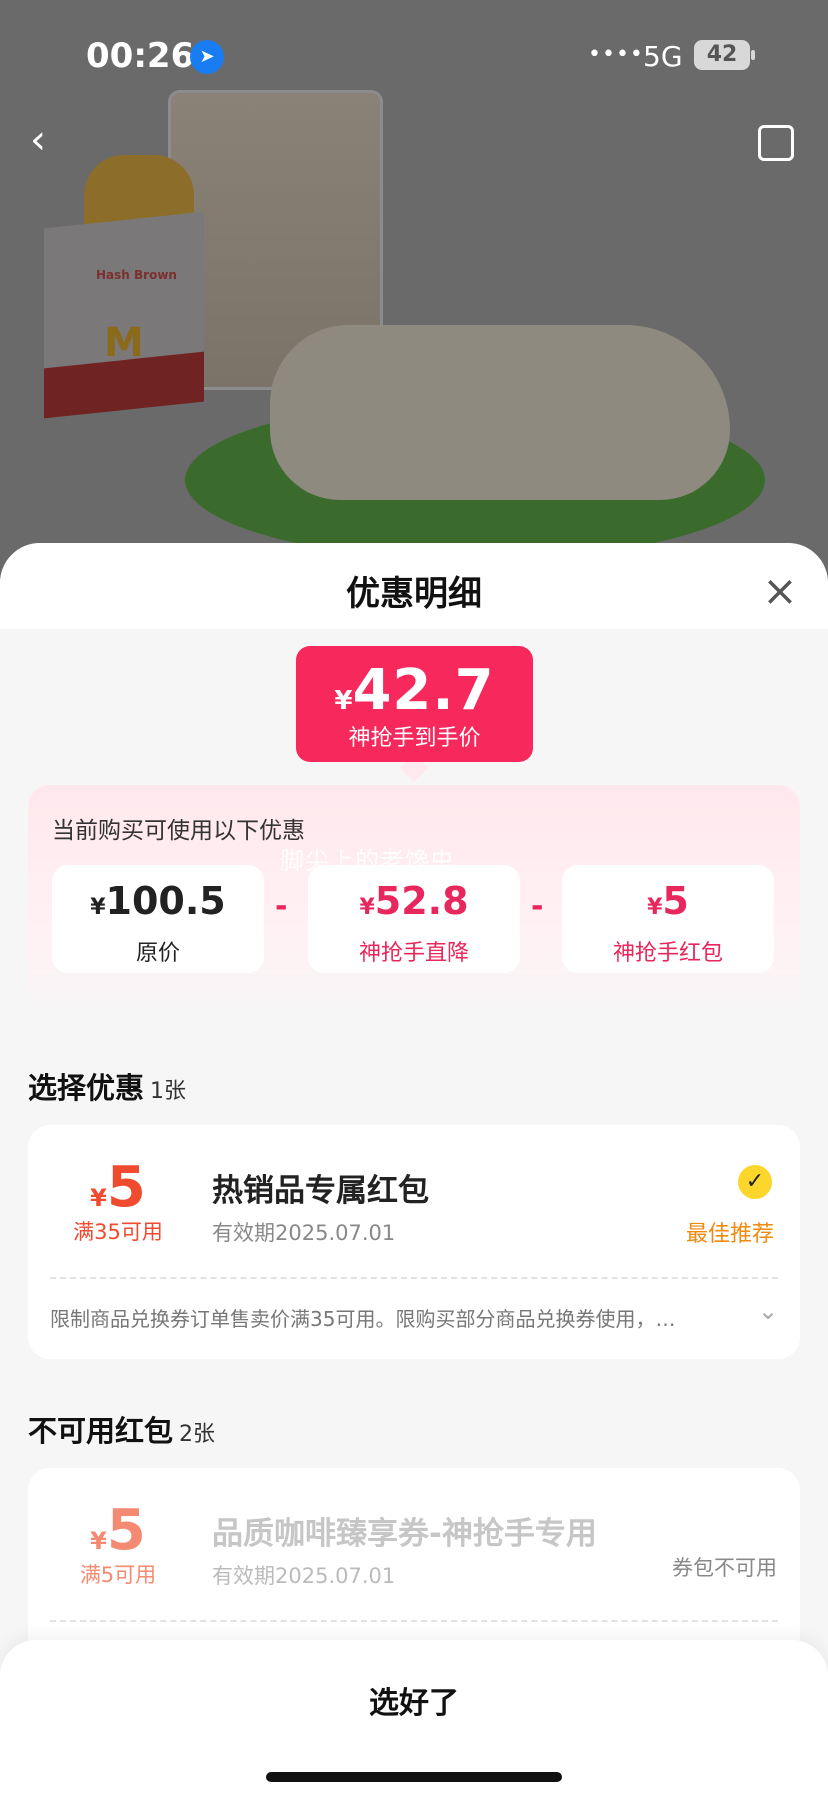 This screenshot has height=1795, width=828. I want to click on unavailable-heading: 不可用红包 2张, so click(121, 1429).